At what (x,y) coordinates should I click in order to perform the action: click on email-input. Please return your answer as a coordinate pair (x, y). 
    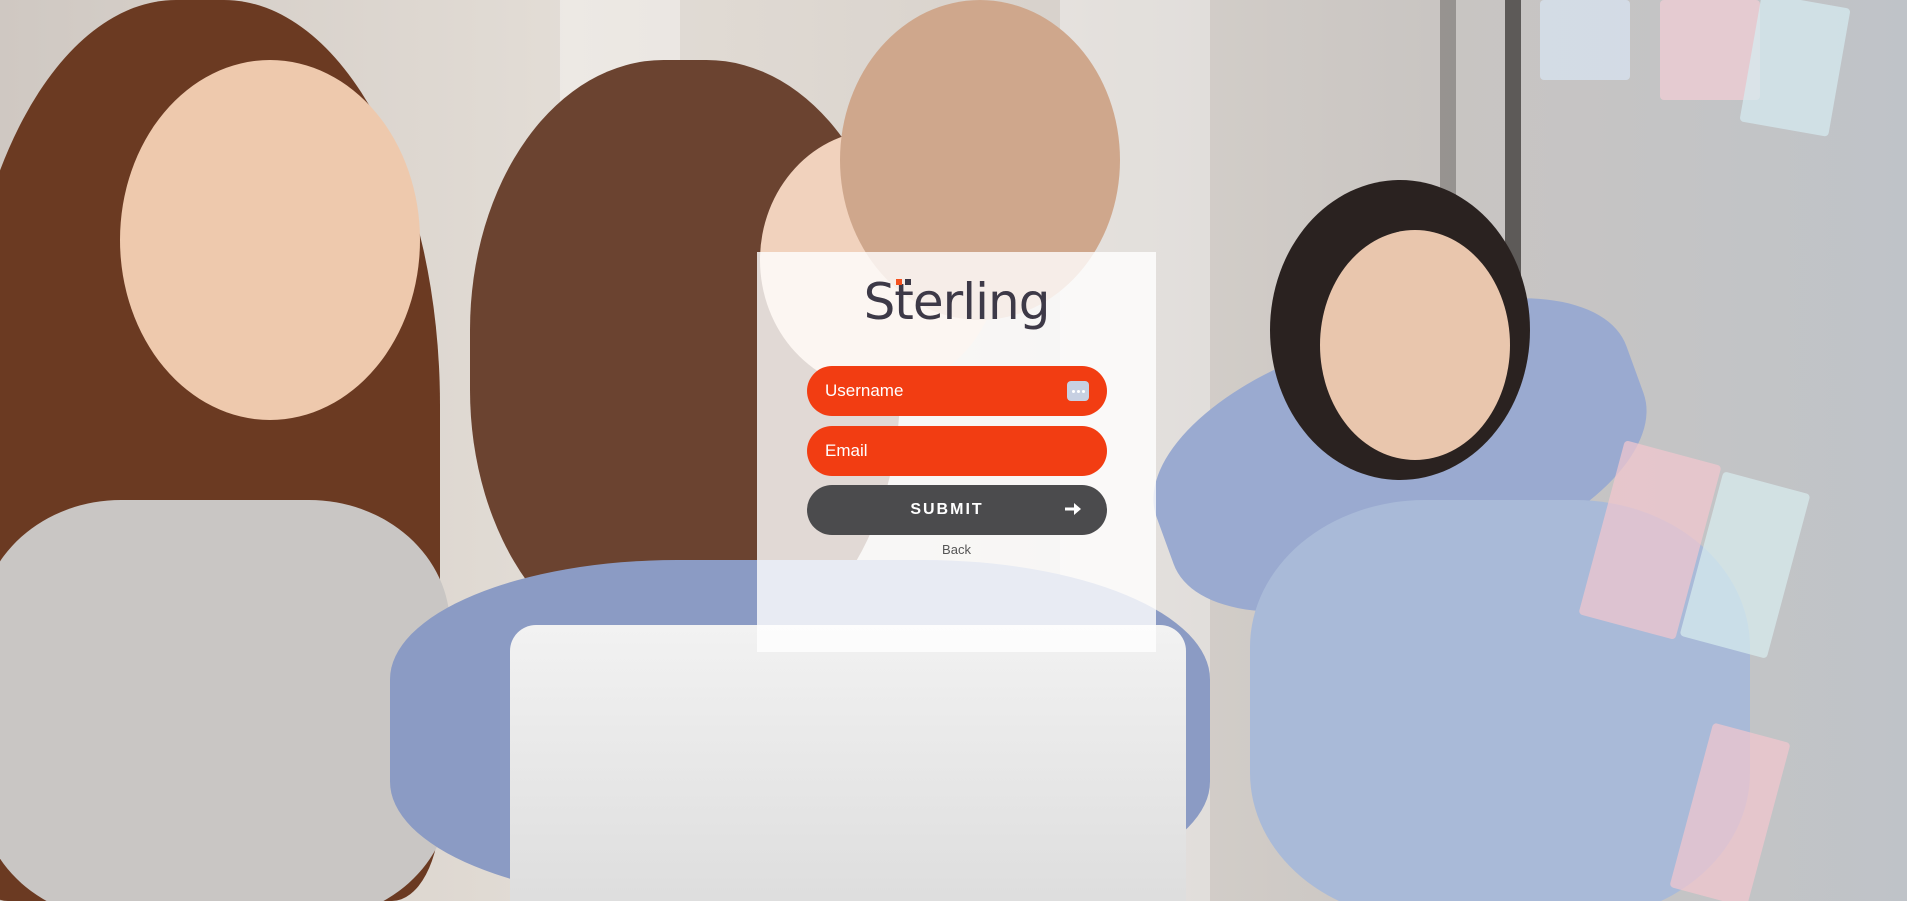
    Looking at the image, I should click on (940, 451).